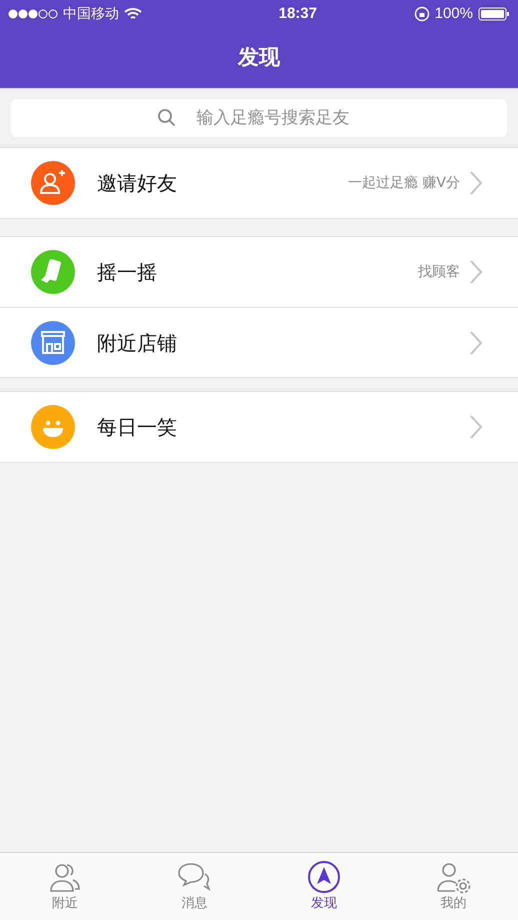  What do you see at coordinates (323, 886) in the screenshot?
I see `tab: 发现` at bounding box center [323, 886].